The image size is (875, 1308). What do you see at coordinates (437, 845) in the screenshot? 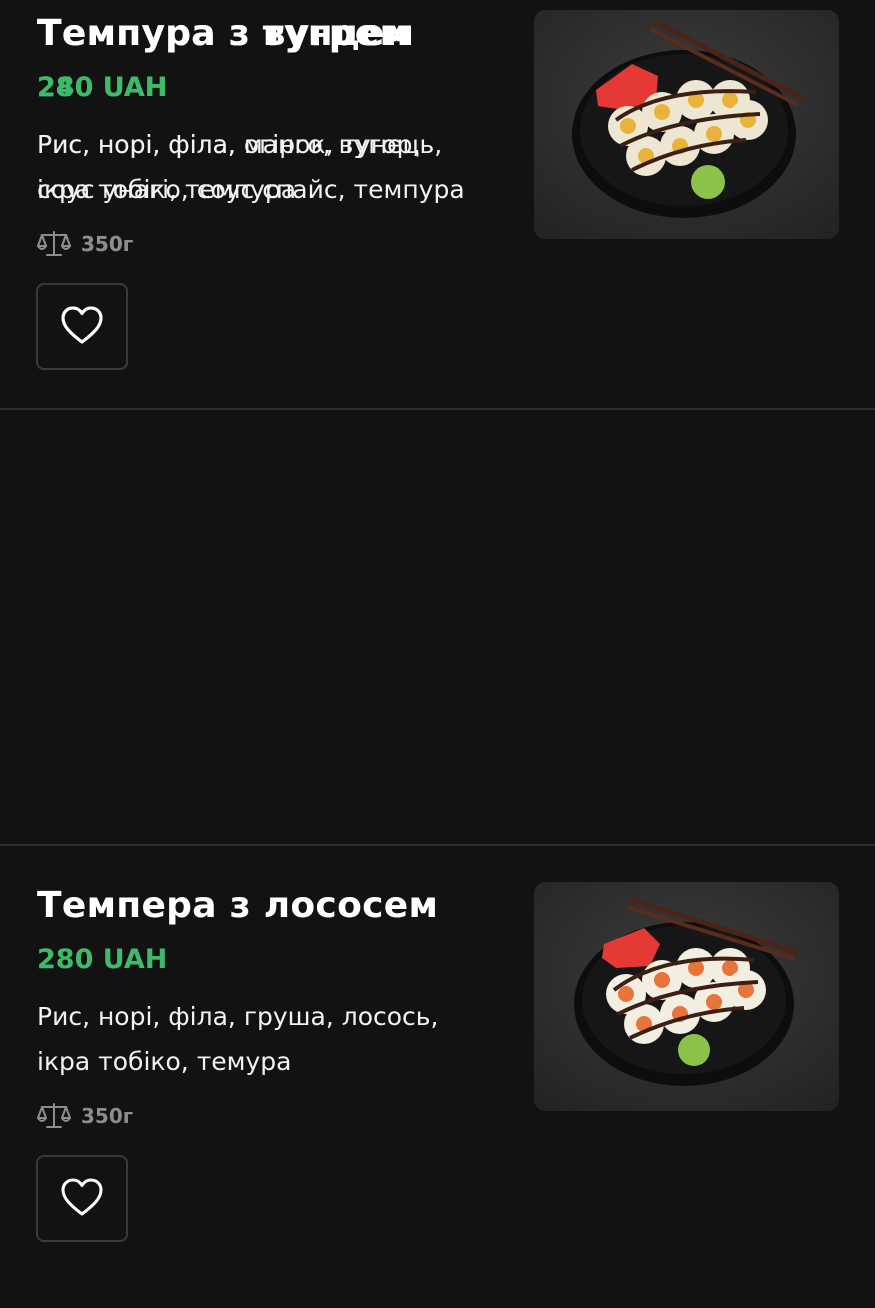
I see `divider` at bounding box center [437, 845].